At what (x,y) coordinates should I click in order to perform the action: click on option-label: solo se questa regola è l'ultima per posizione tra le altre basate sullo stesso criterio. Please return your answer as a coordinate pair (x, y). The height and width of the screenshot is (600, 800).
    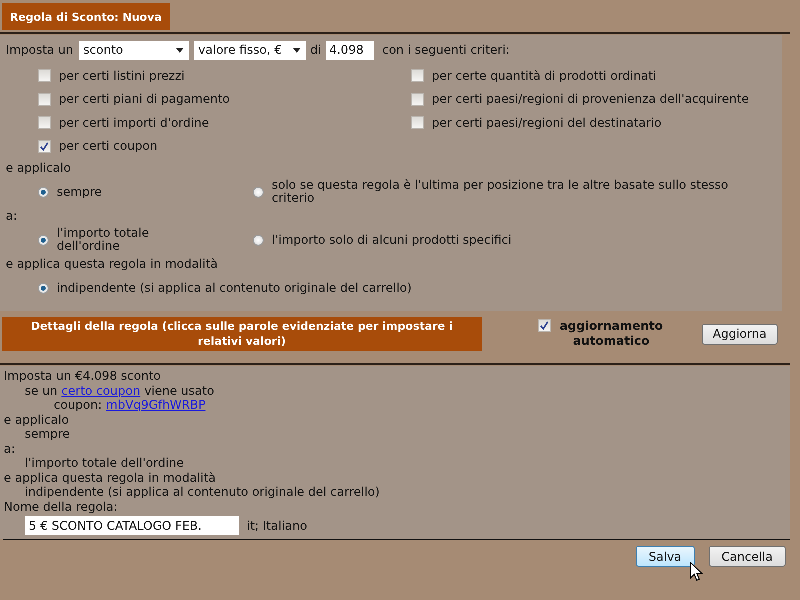
    Looking at the image, I should click on (501, 192).